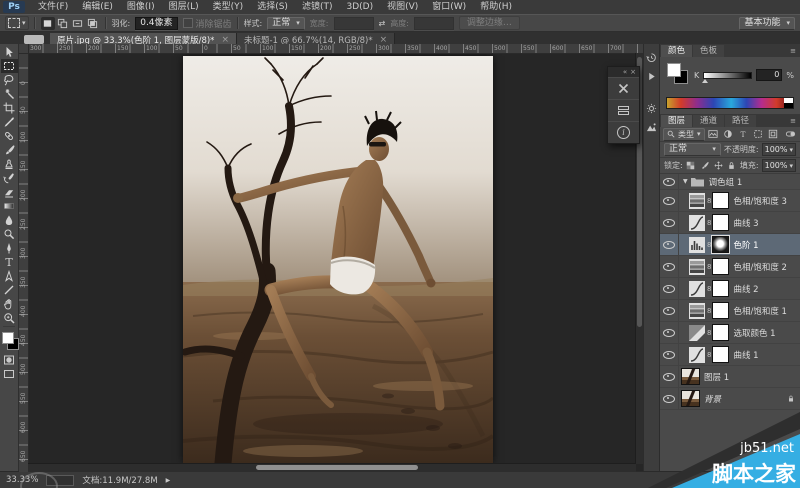 The height and width of the screenshot is (488, 800). Describe the element at coordinates (713, 134) in the screenshot. I see `filter-pixel-layers-icon` at that location.